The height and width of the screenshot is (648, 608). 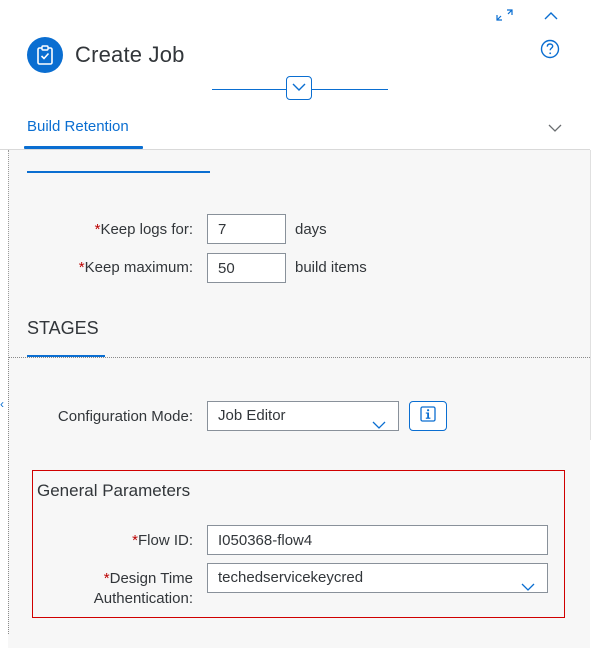 I want to click on flow-id-label-text: Flow ID:, so click(x=165, y=540).